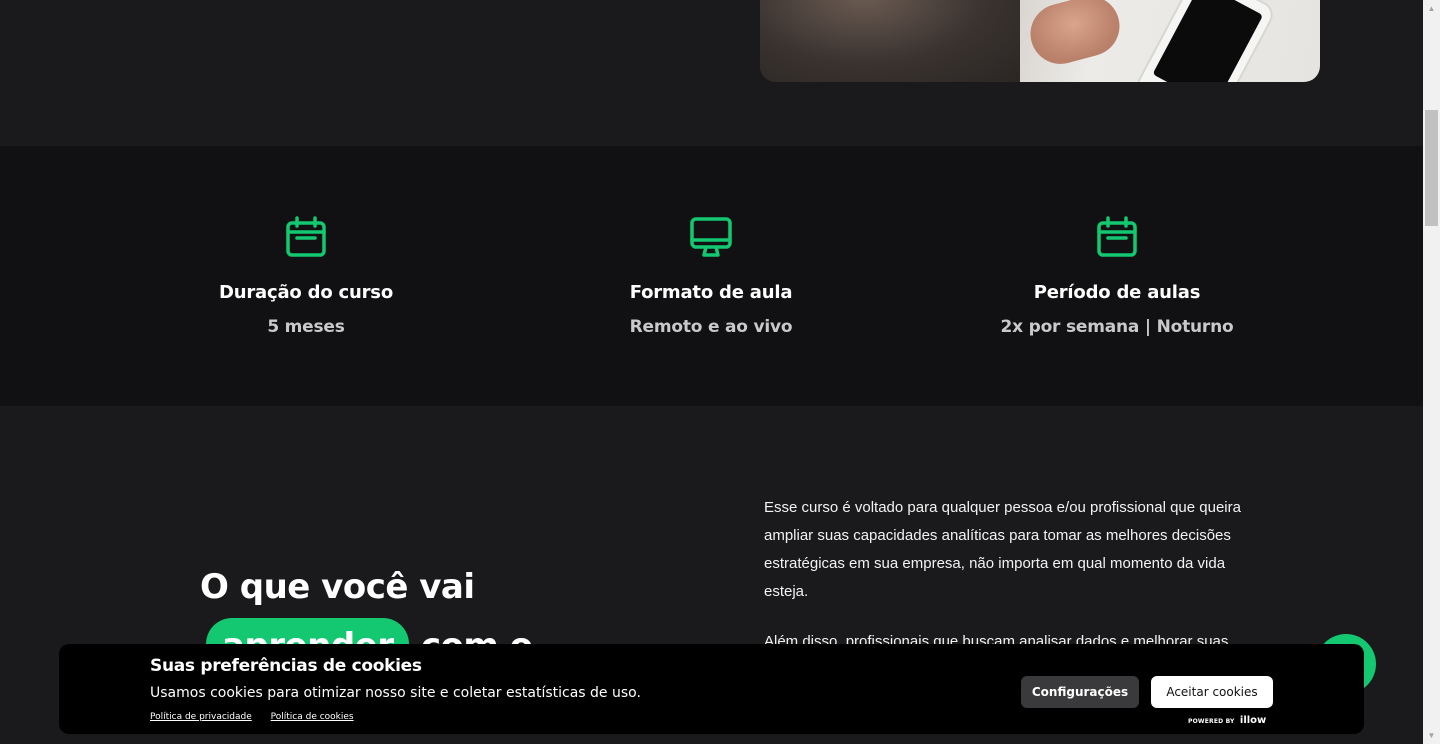  What do you see at coordinates (1080, 692) in the screenshot?
I see `cookie-settings-button: Configurações` at bounding box center [1080, 692].